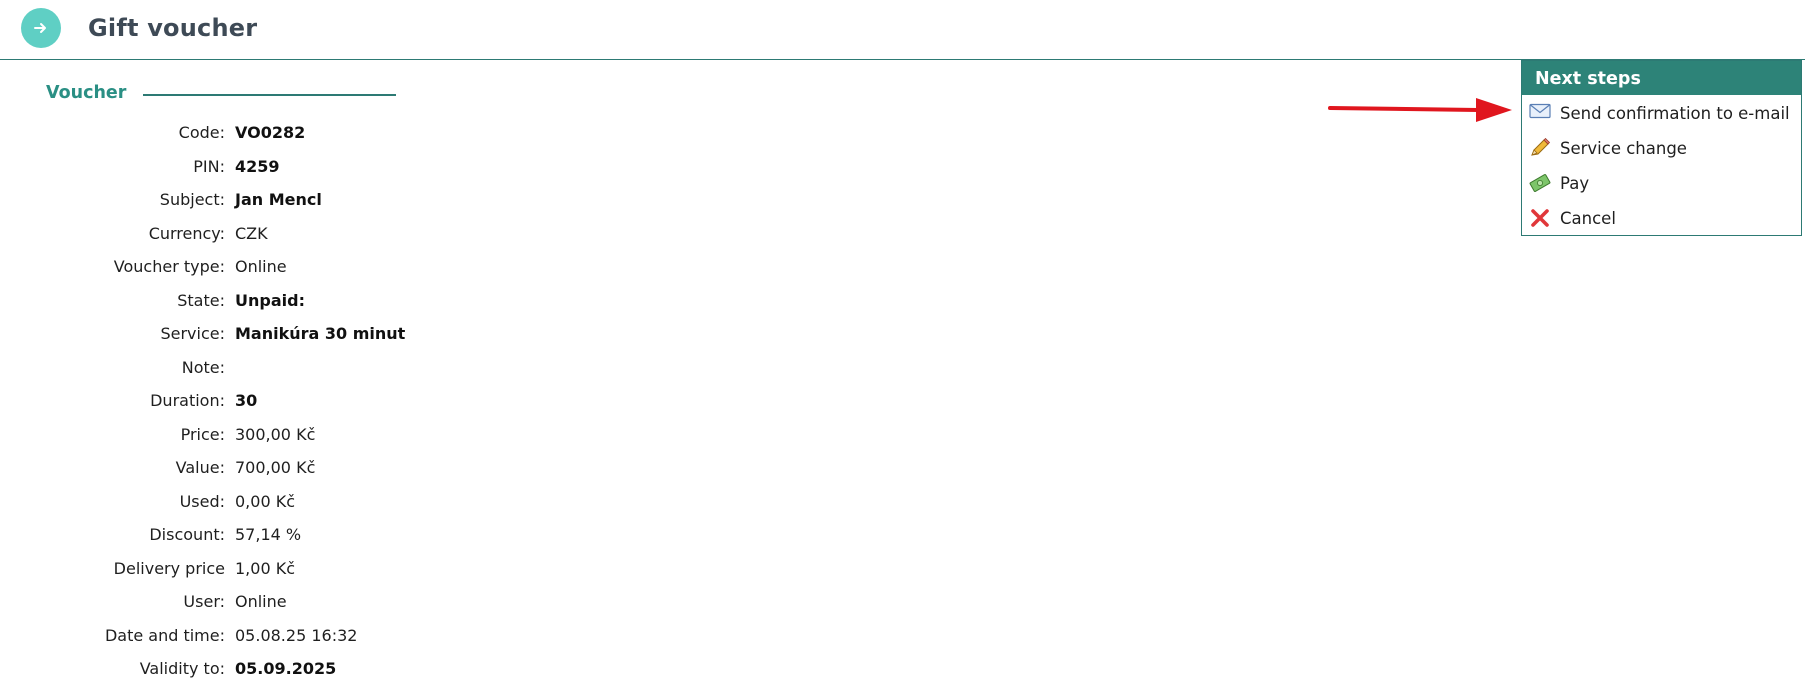  Describe the element at coordinates (1661, 78) in the screenshot. I see `next-steps-title: Next steps` at that location.